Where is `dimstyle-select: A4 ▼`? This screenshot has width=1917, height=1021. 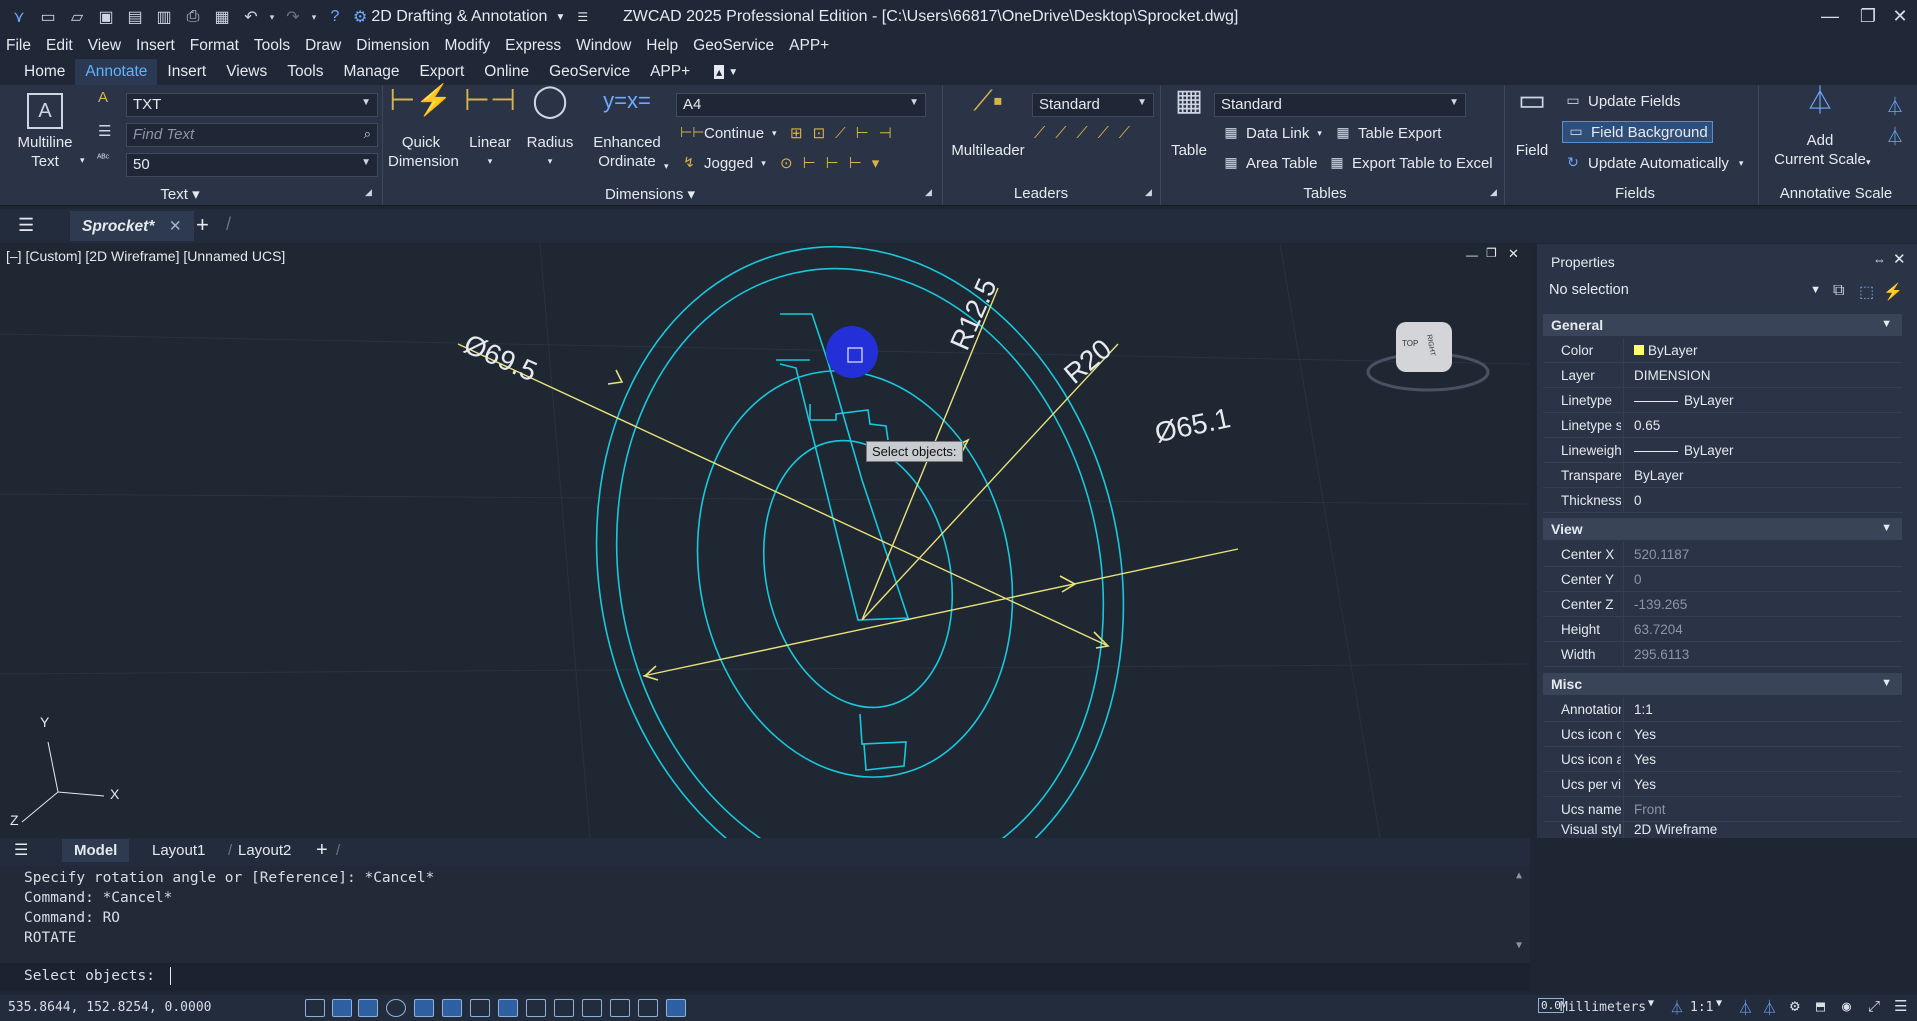
dimstyle-select: A4 ▼ is located at coordinates (801, 105).